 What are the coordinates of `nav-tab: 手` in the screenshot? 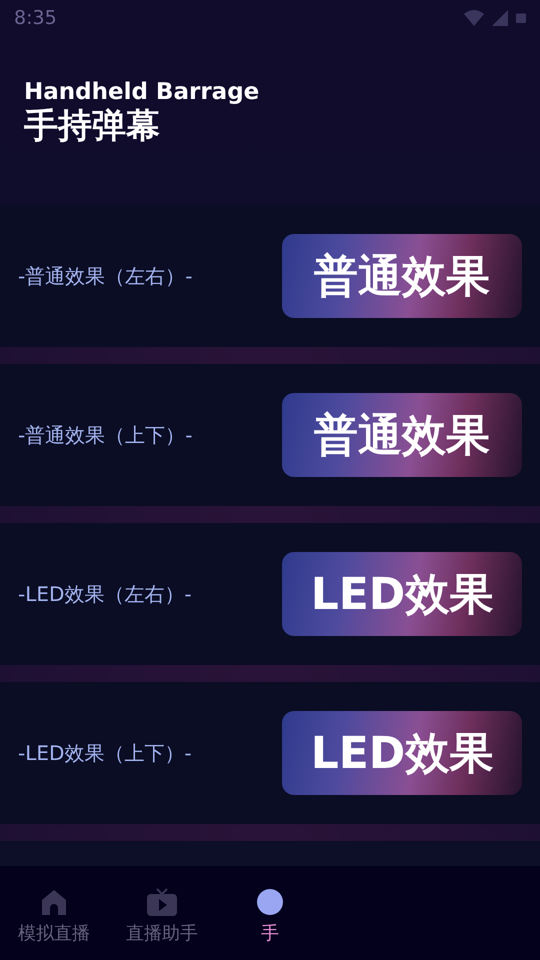 It's located at (270, 913).